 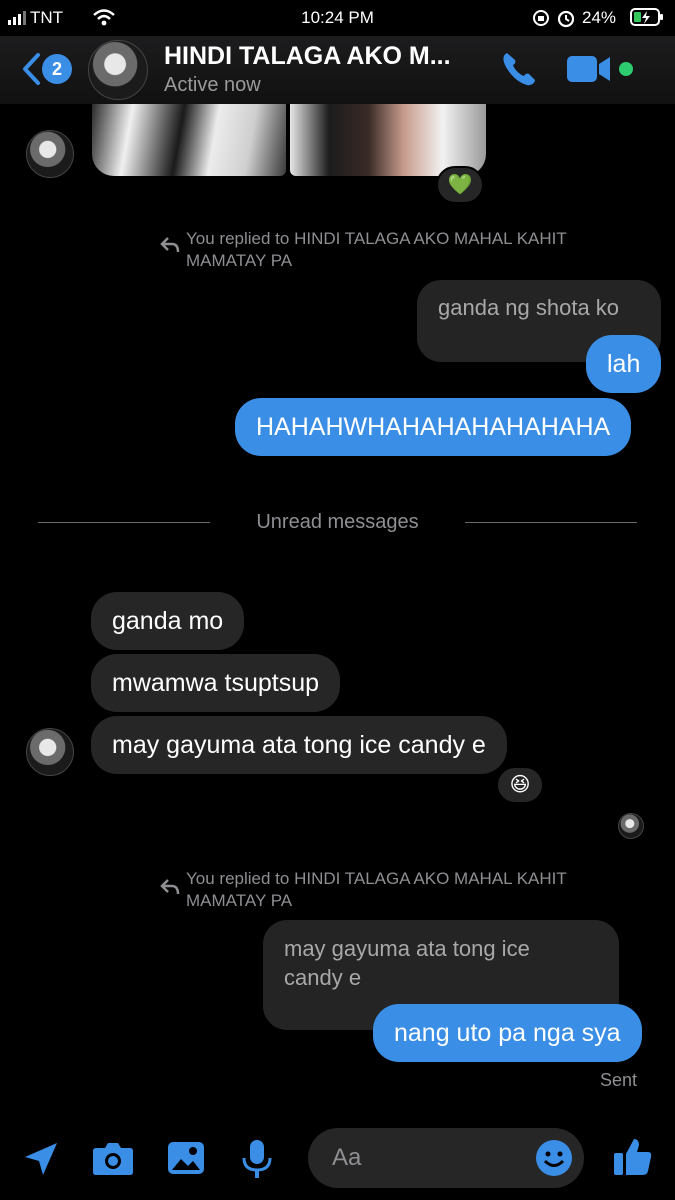 I want to click on delivery-status: Sent, so click(x=619, y=1080).